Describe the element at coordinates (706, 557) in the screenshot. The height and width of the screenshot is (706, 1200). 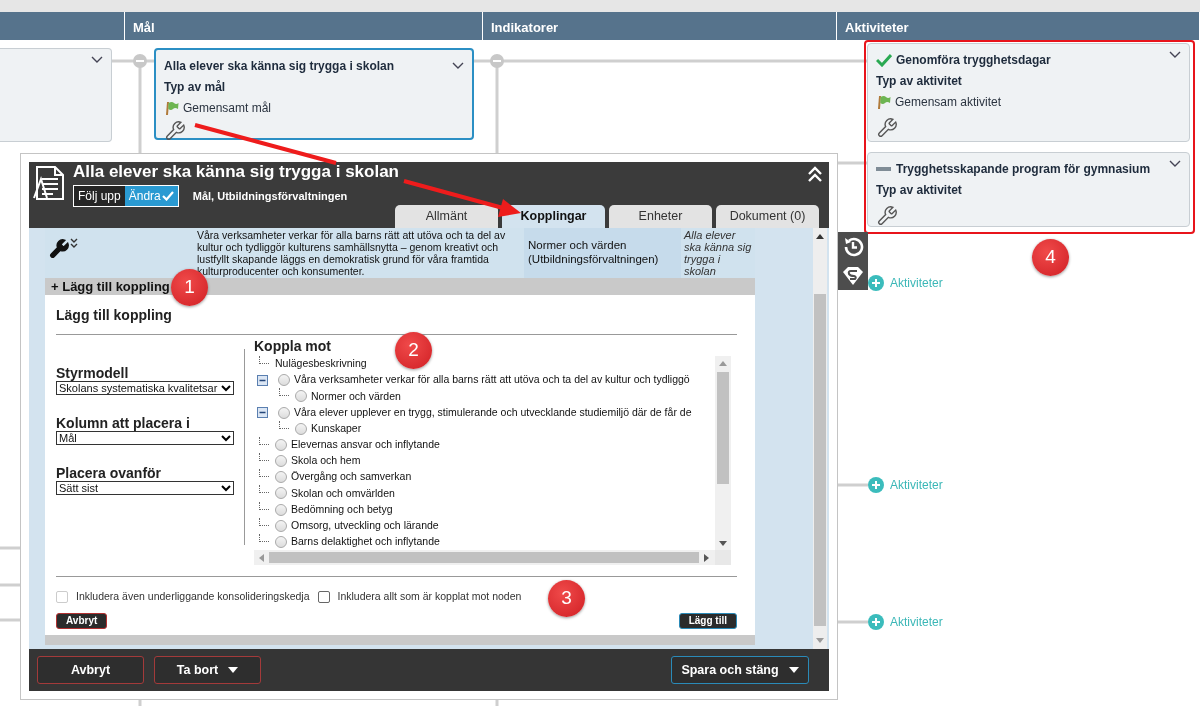
I see `scroll-right-icon` at that location.